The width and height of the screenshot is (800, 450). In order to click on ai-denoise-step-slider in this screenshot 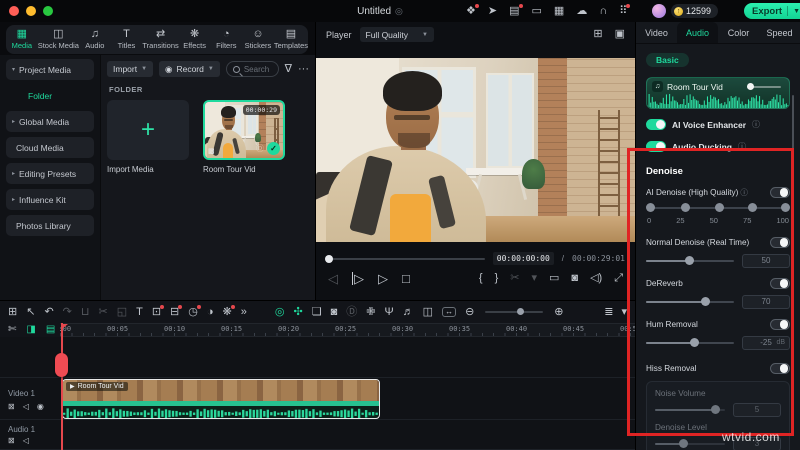, I will do `click(718, 208)`.